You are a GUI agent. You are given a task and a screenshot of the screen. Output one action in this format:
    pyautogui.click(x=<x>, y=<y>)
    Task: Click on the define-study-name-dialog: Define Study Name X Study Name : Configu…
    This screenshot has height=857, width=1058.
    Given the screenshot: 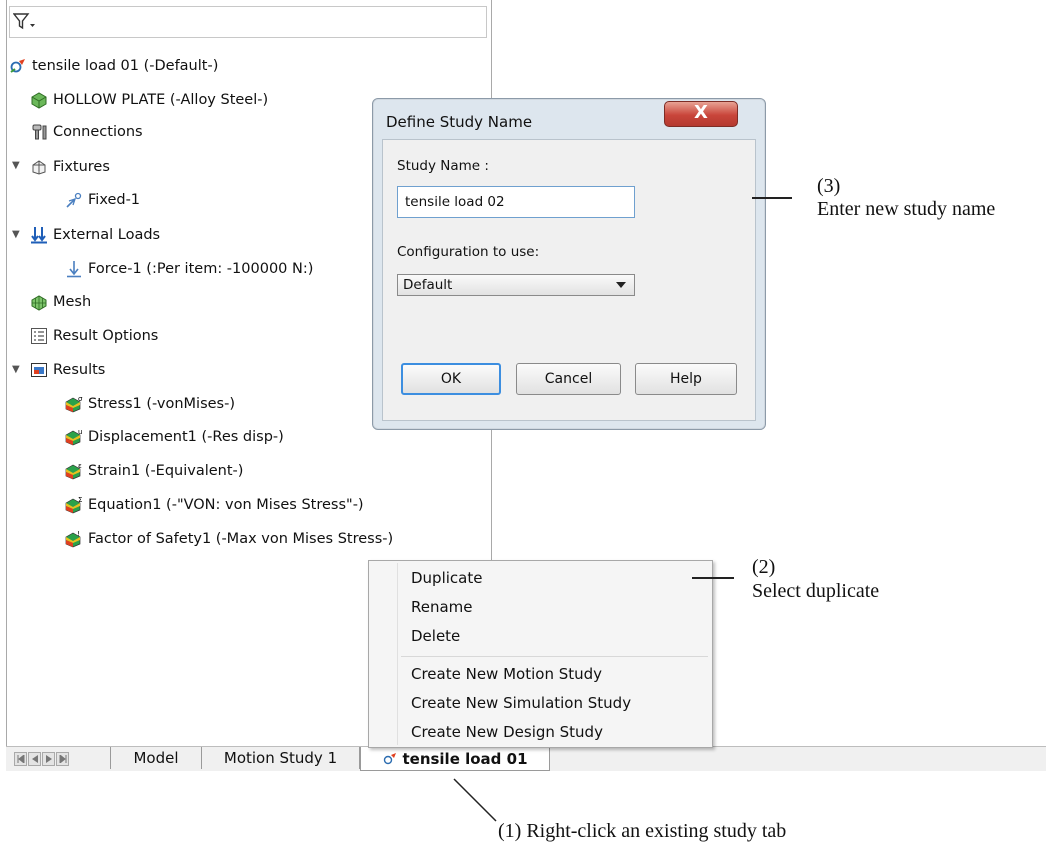 What is the action you would take?
    pyautogui.click(x=569, y=264)
    